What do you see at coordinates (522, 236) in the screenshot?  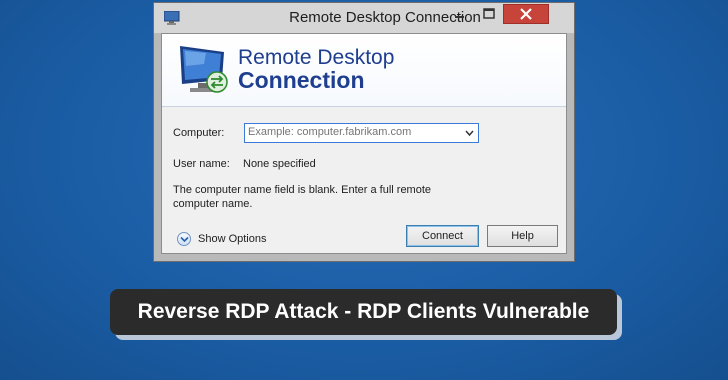 I see `help-button: Help` at bounding box center [522, 236].